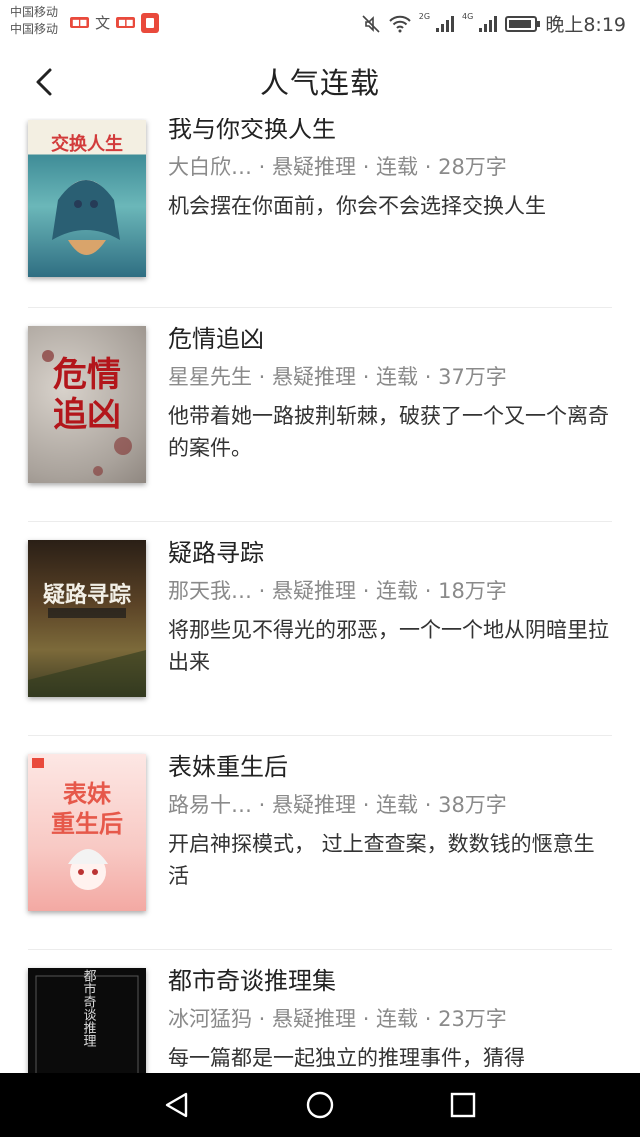  I want to click on carrier-1: 中国移动, so click(34, 12).